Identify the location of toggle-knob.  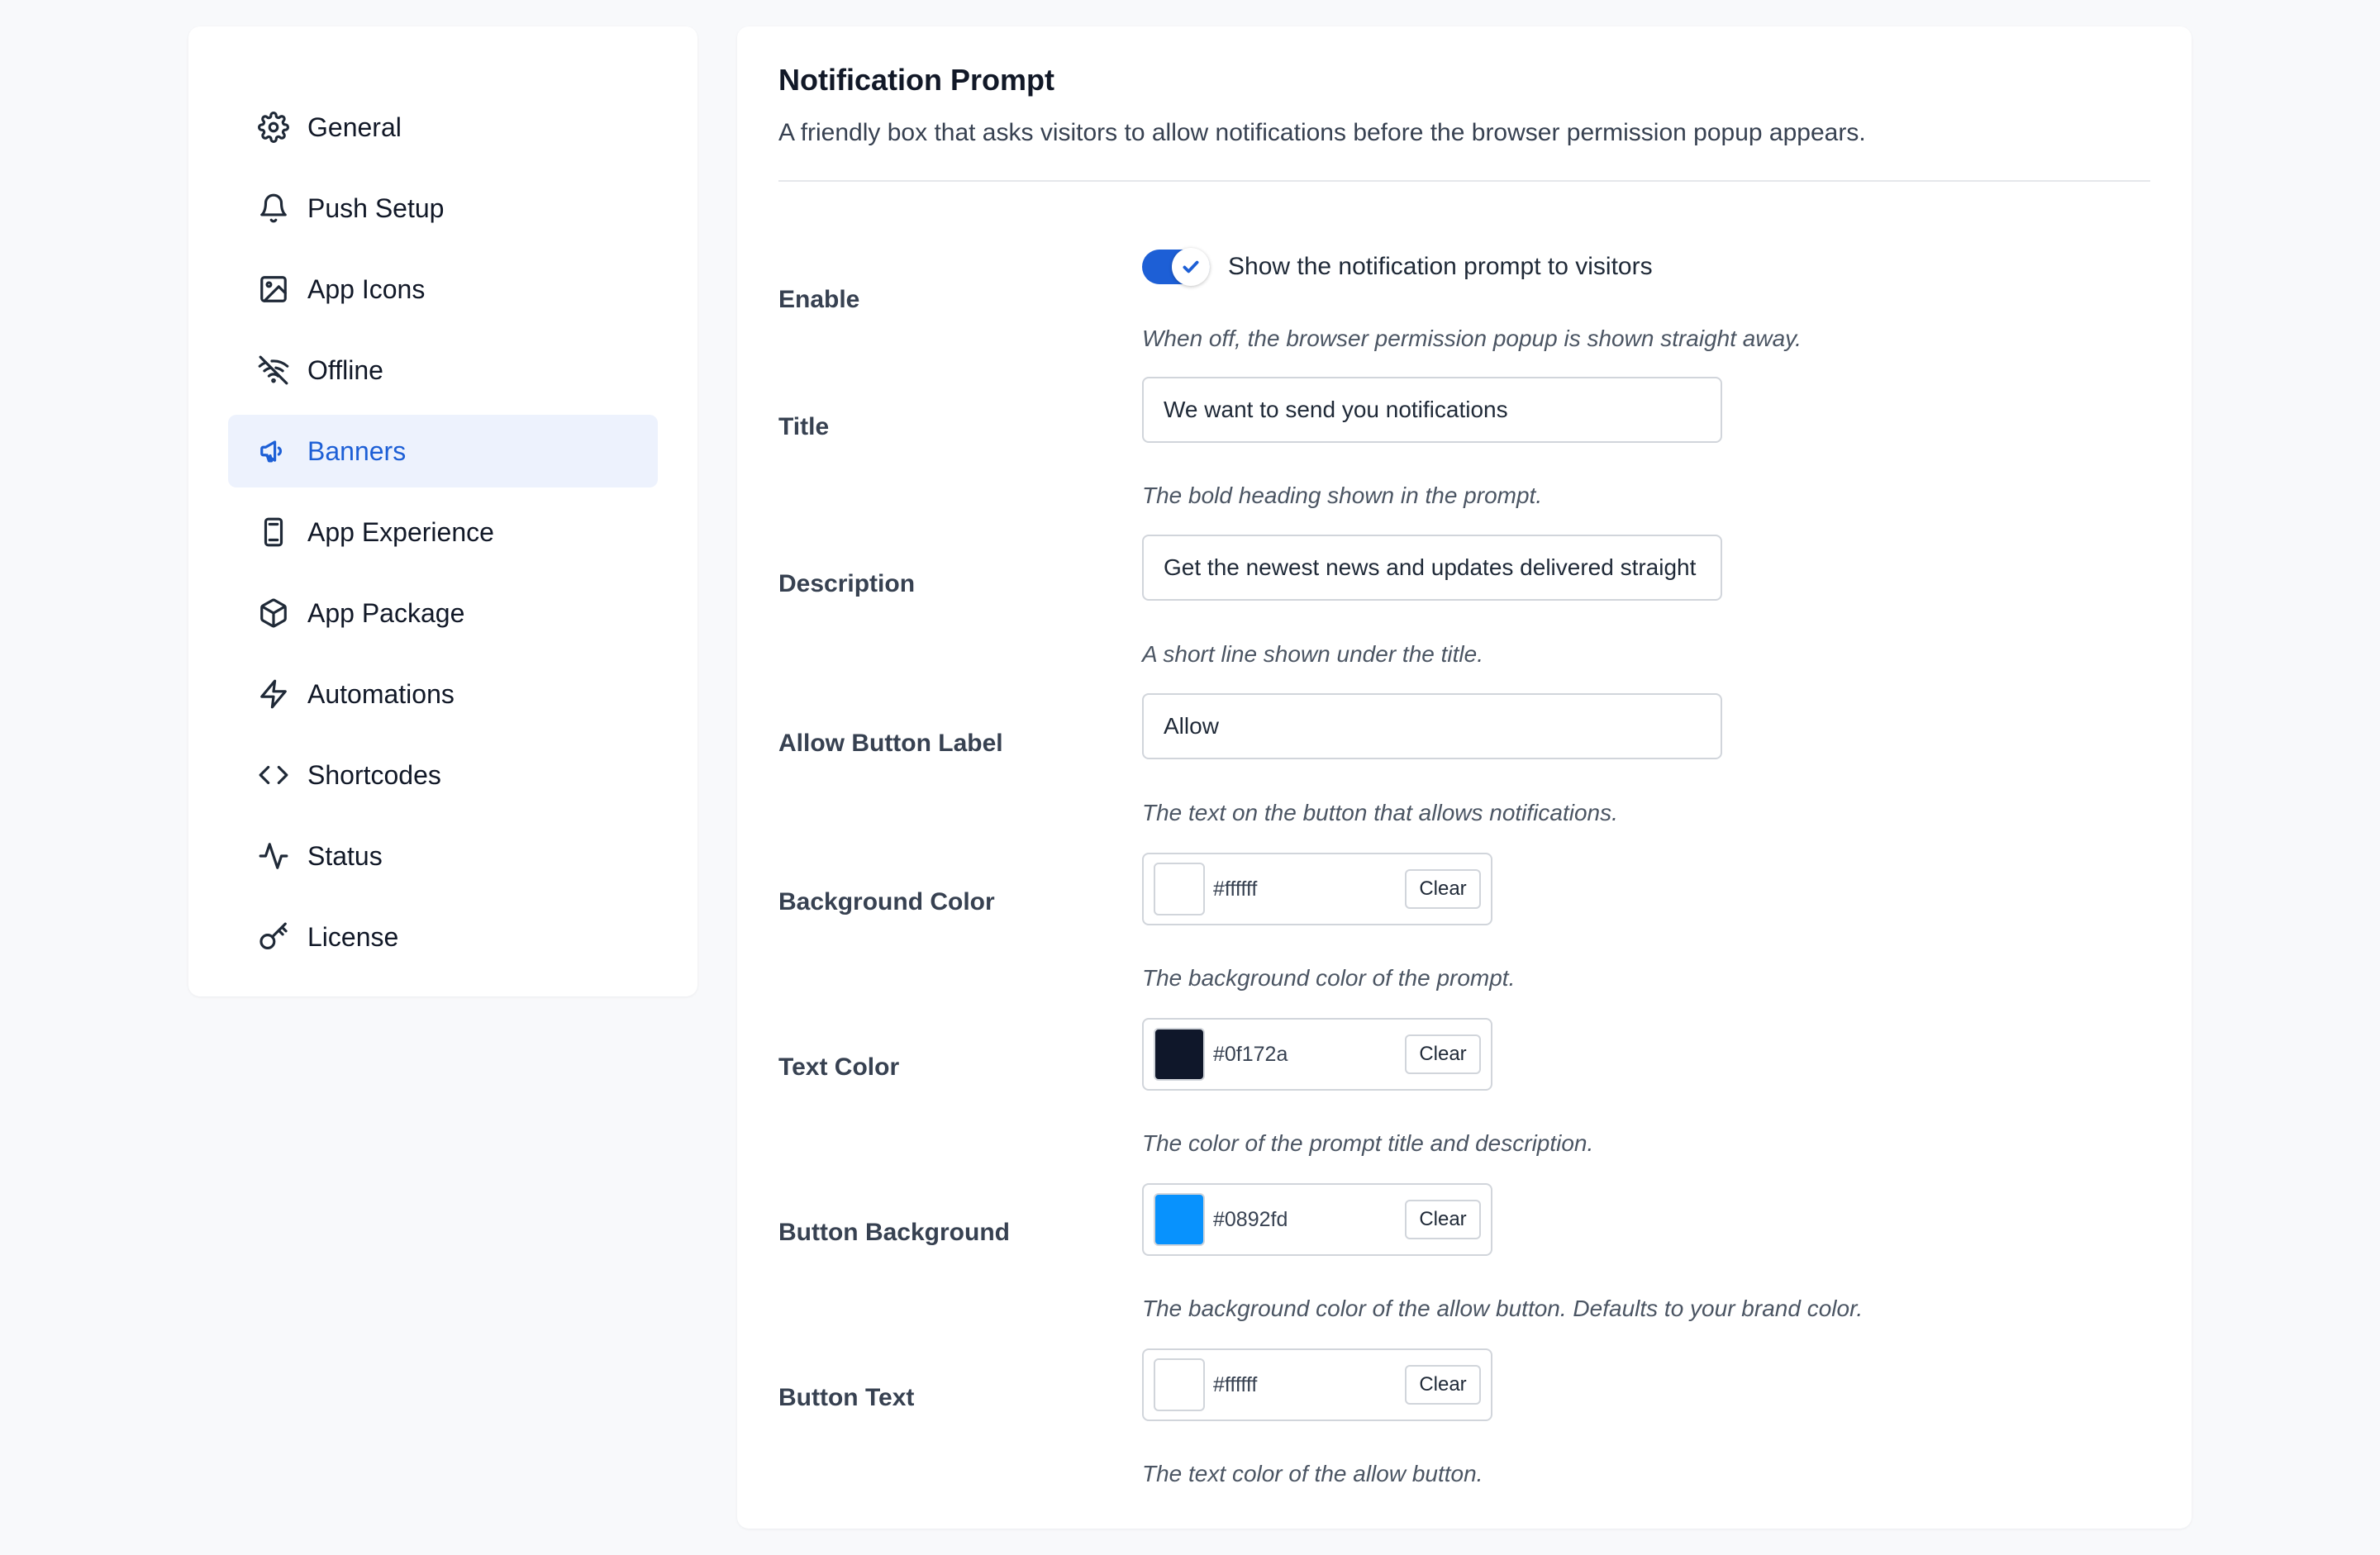
(1191, 267).